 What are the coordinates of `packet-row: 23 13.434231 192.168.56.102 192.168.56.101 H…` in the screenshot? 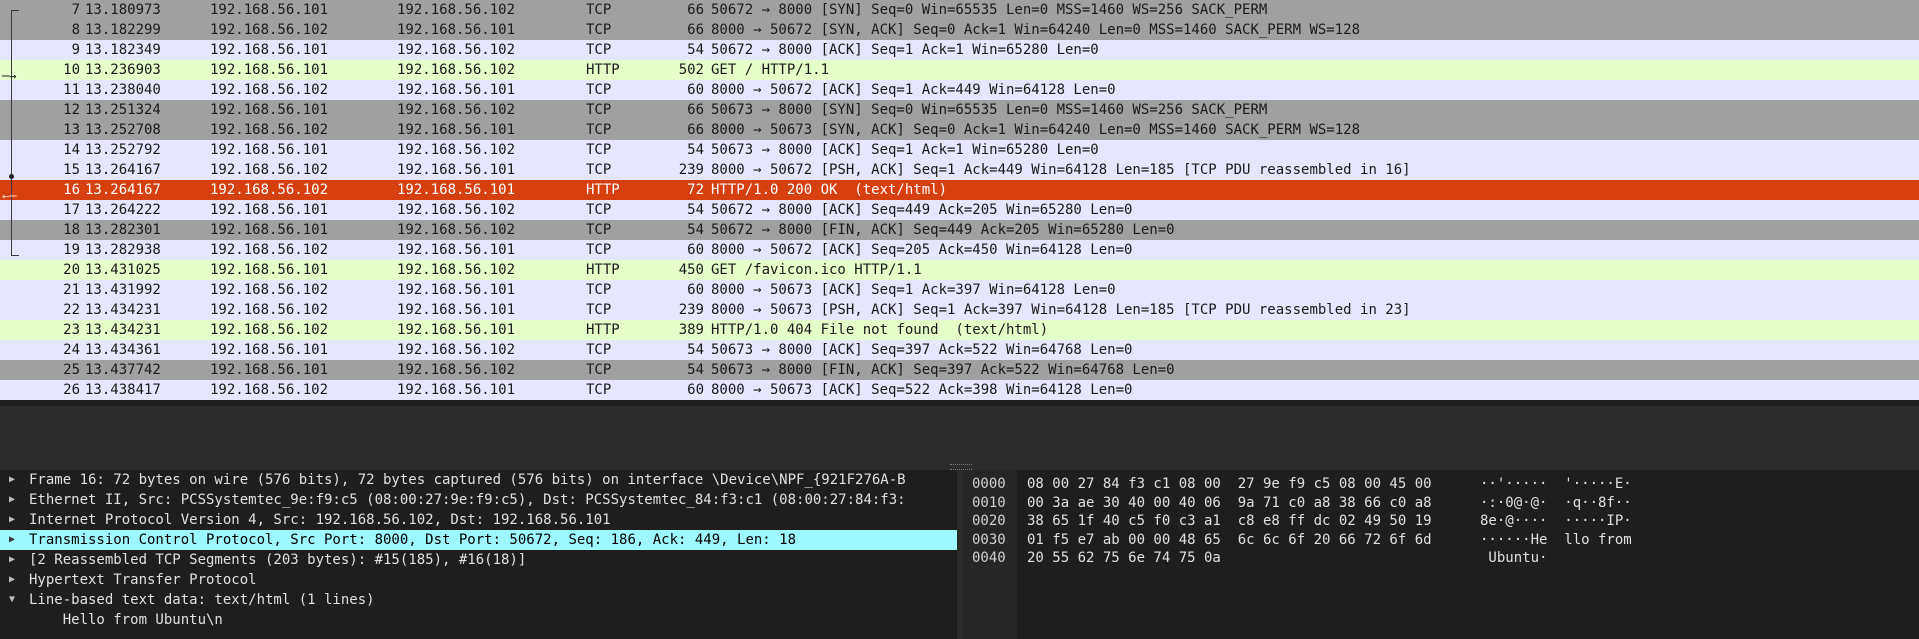 It's located at (959, 330).